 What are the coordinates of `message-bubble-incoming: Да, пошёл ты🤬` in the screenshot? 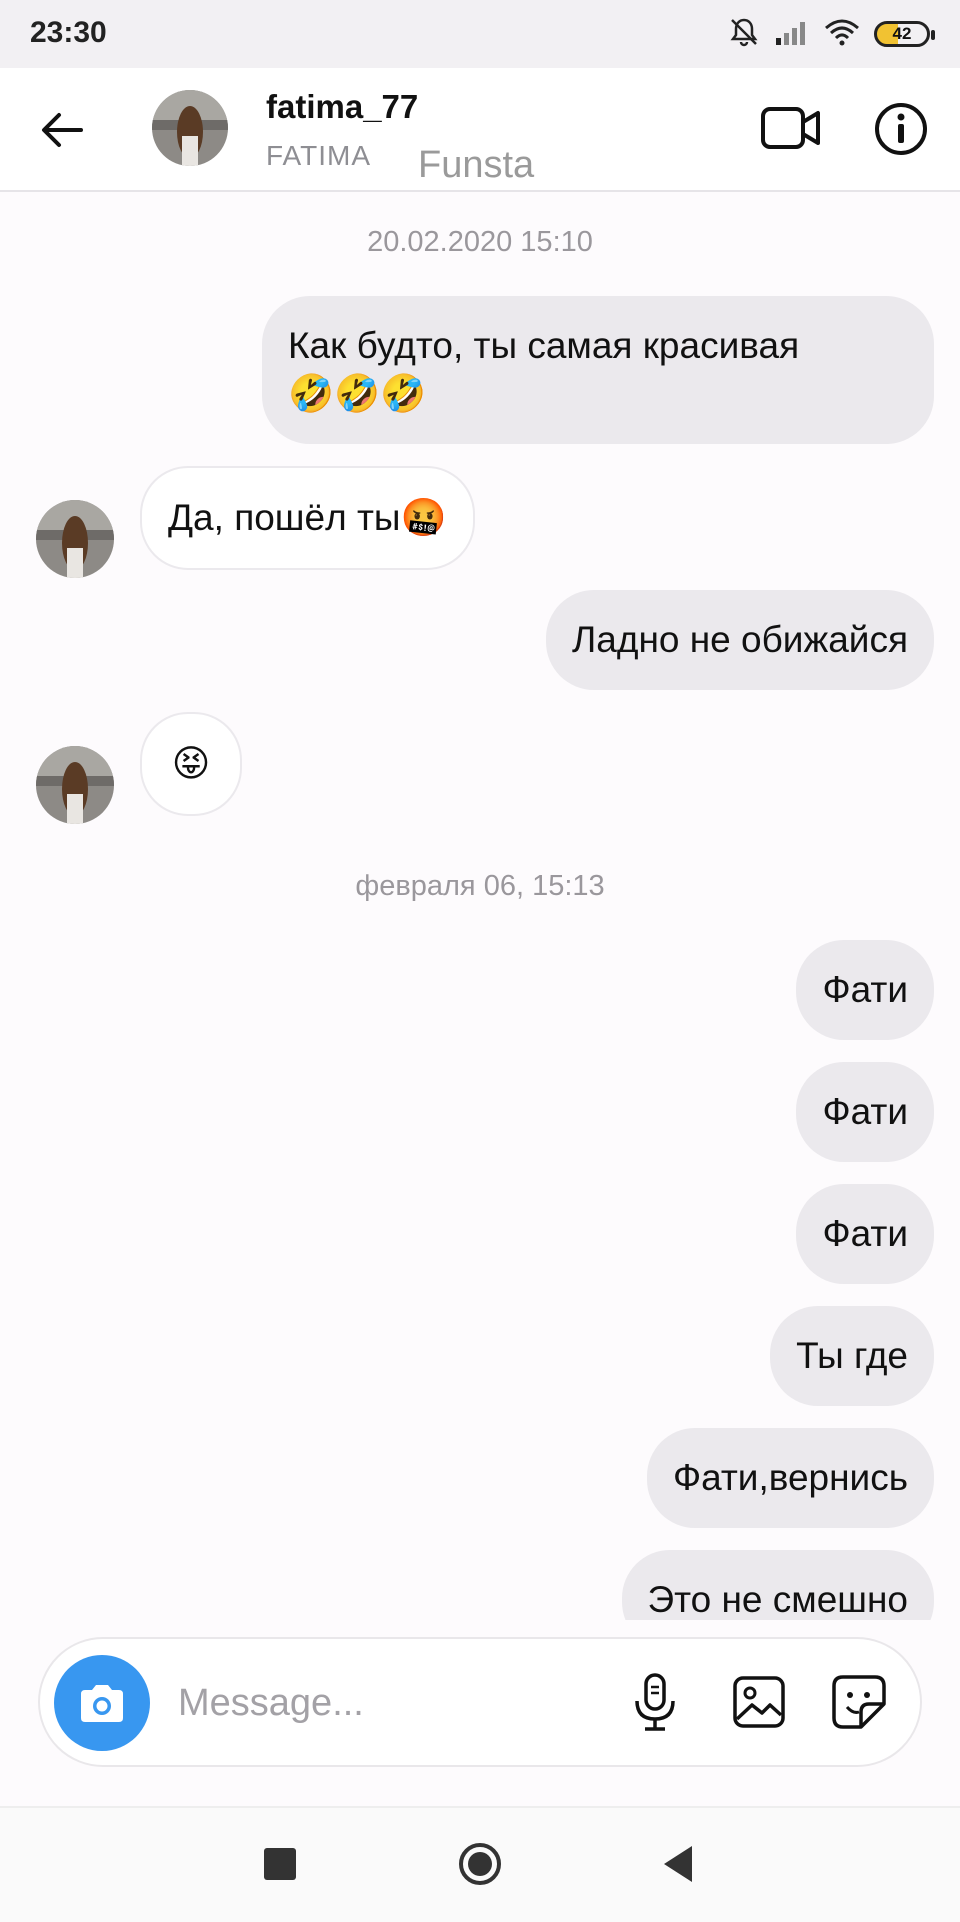 It's located at (307, 518).